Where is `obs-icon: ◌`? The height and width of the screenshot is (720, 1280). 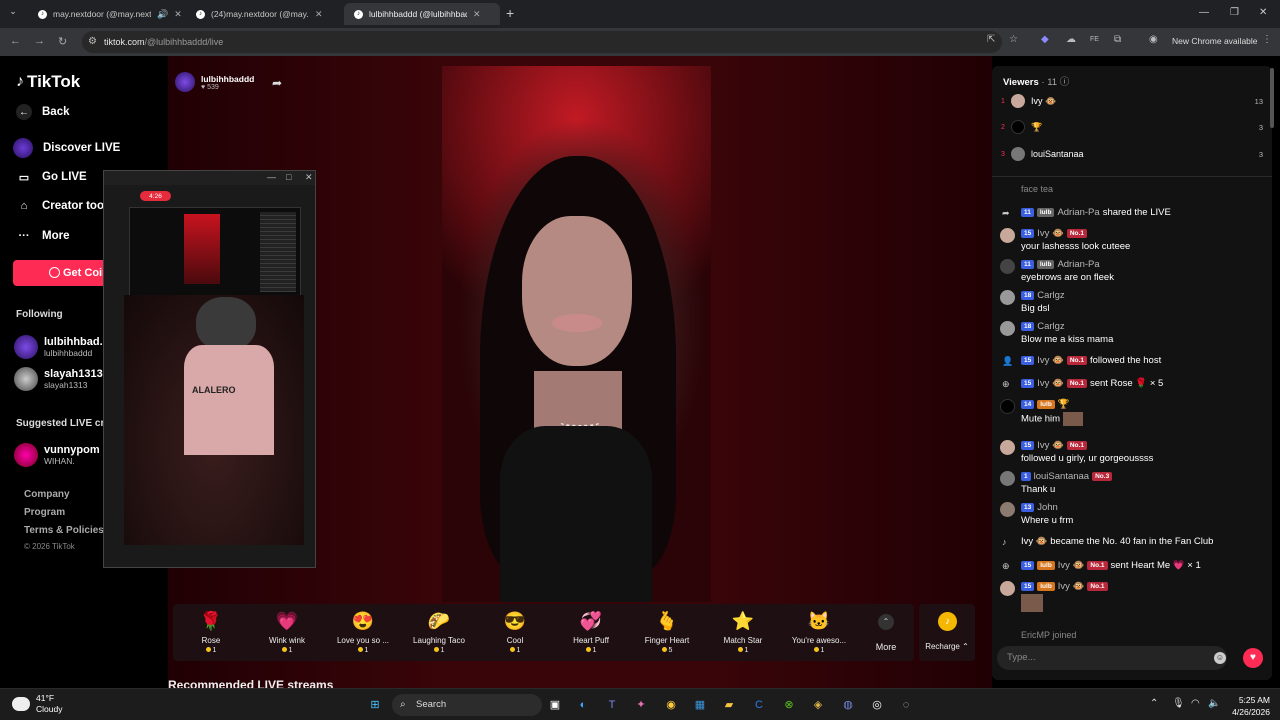 obs-icon: ◌ is located at coordinates (906, 705).